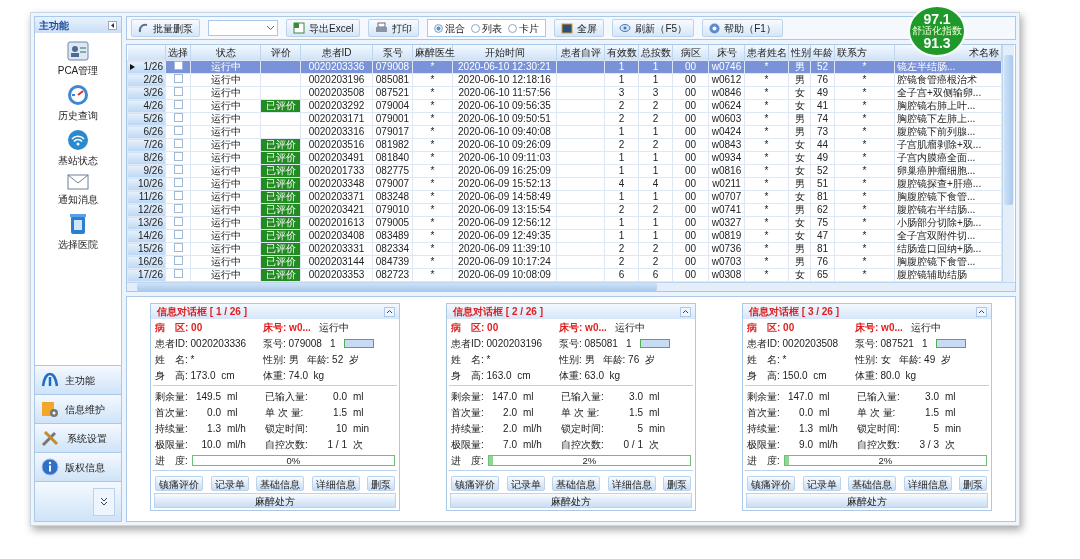  Describe the element at coordinates (165, 28) in the screenshot. I see `toolbar-button: 批量删泵` at that location.